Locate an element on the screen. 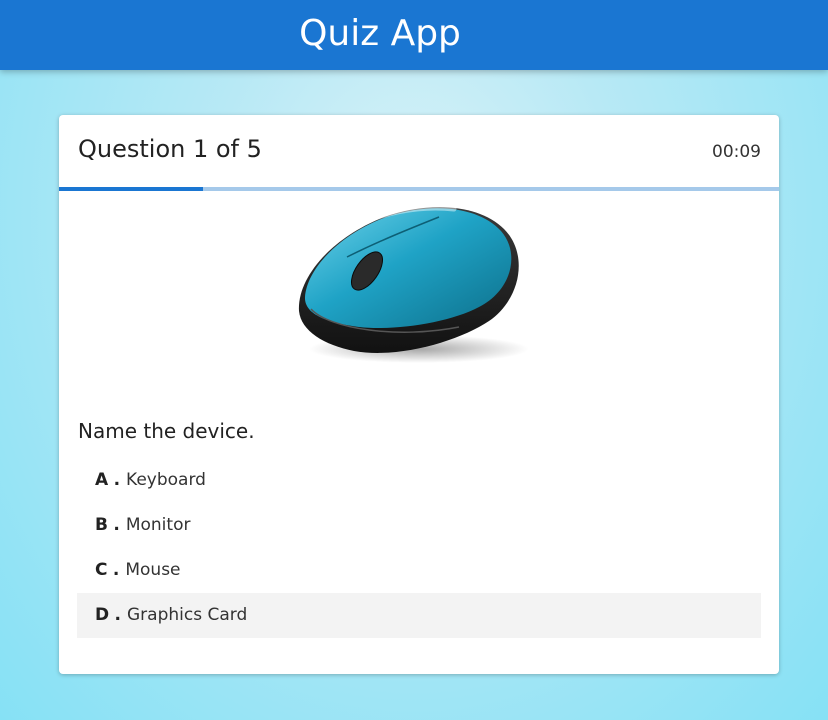  option-text: Mouse is located at coordinates (153, 570).